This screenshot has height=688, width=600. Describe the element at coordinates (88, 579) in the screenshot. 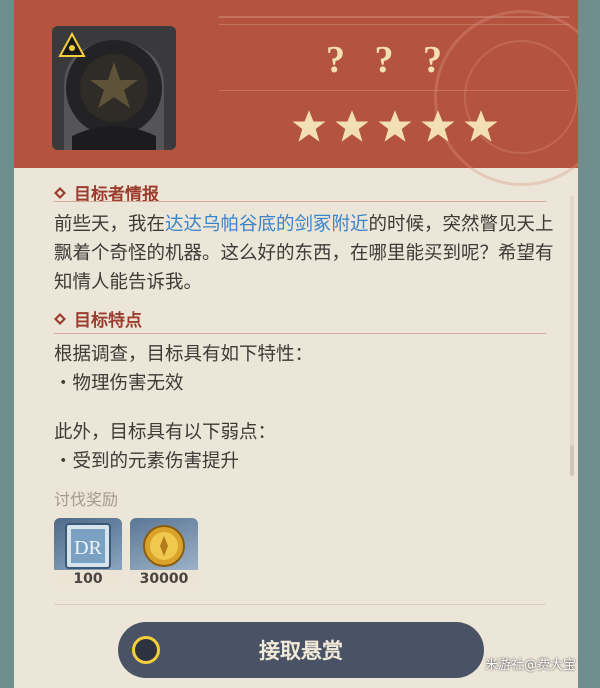

I see `reward-count: 100` at that location.